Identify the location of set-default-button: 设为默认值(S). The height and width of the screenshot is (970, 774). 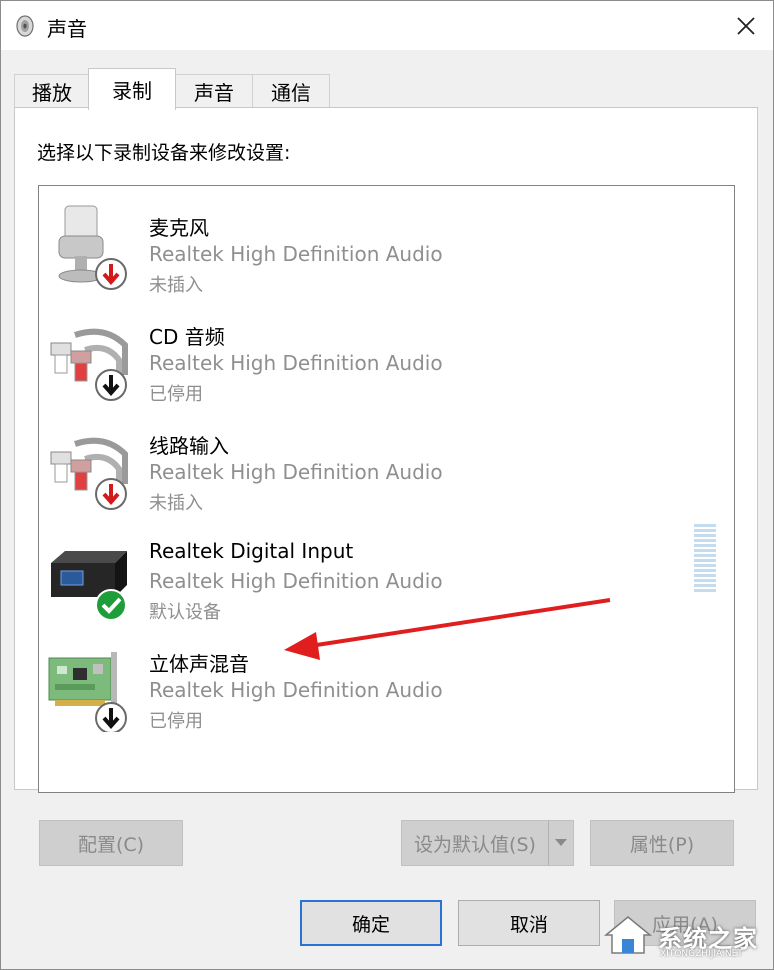
(475, 843).